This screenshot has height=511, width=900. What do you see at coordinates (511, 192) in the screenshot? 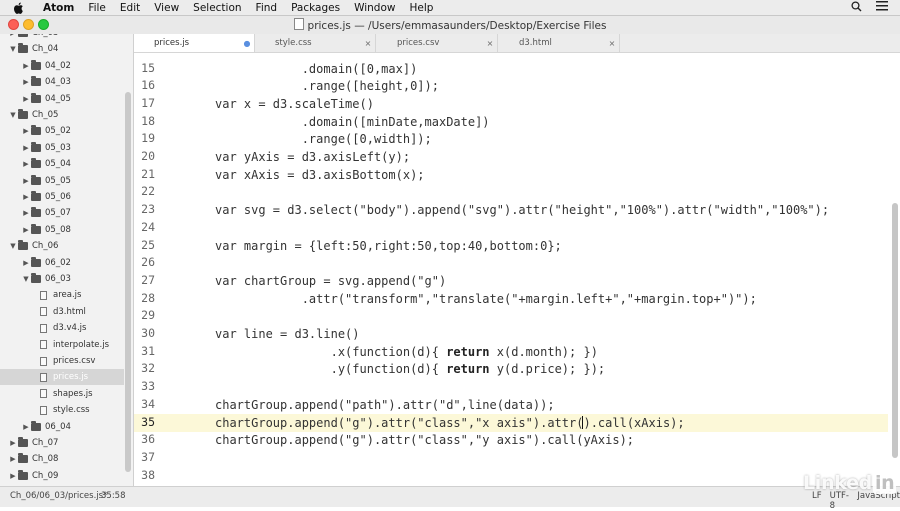
I see `code-line: 22` at bounding box center [511, 192].